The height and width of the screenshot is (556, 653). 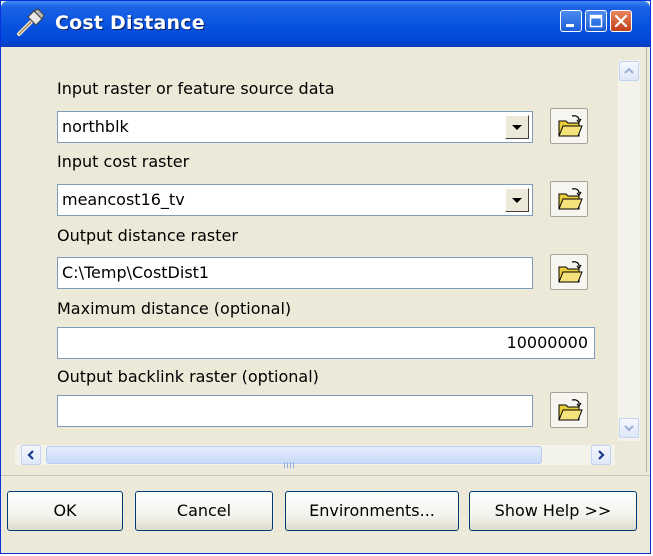 What do you see at coordinates (295, 273) in the screenshot?
I see `output-distance-input: C:\Temp\CostDist1` at bounding box center [295, 273].